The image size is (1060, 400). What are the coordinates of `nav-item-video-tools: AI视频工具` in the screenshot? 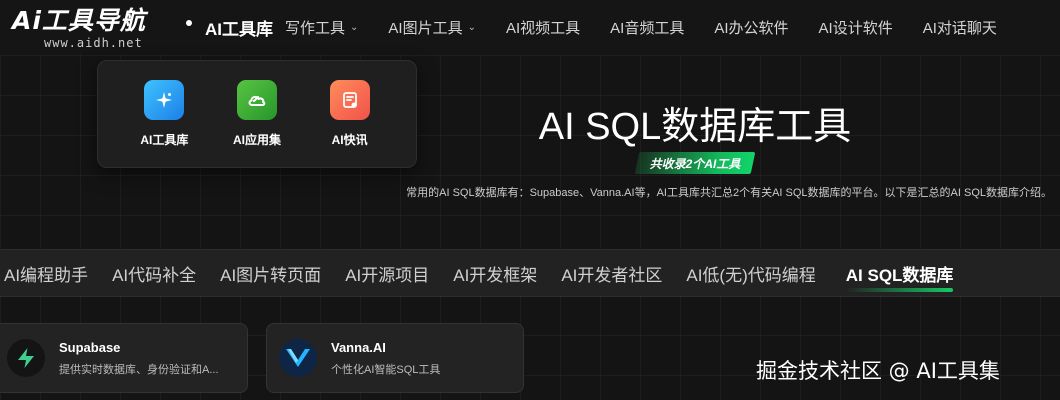 It's located at (543, 27).